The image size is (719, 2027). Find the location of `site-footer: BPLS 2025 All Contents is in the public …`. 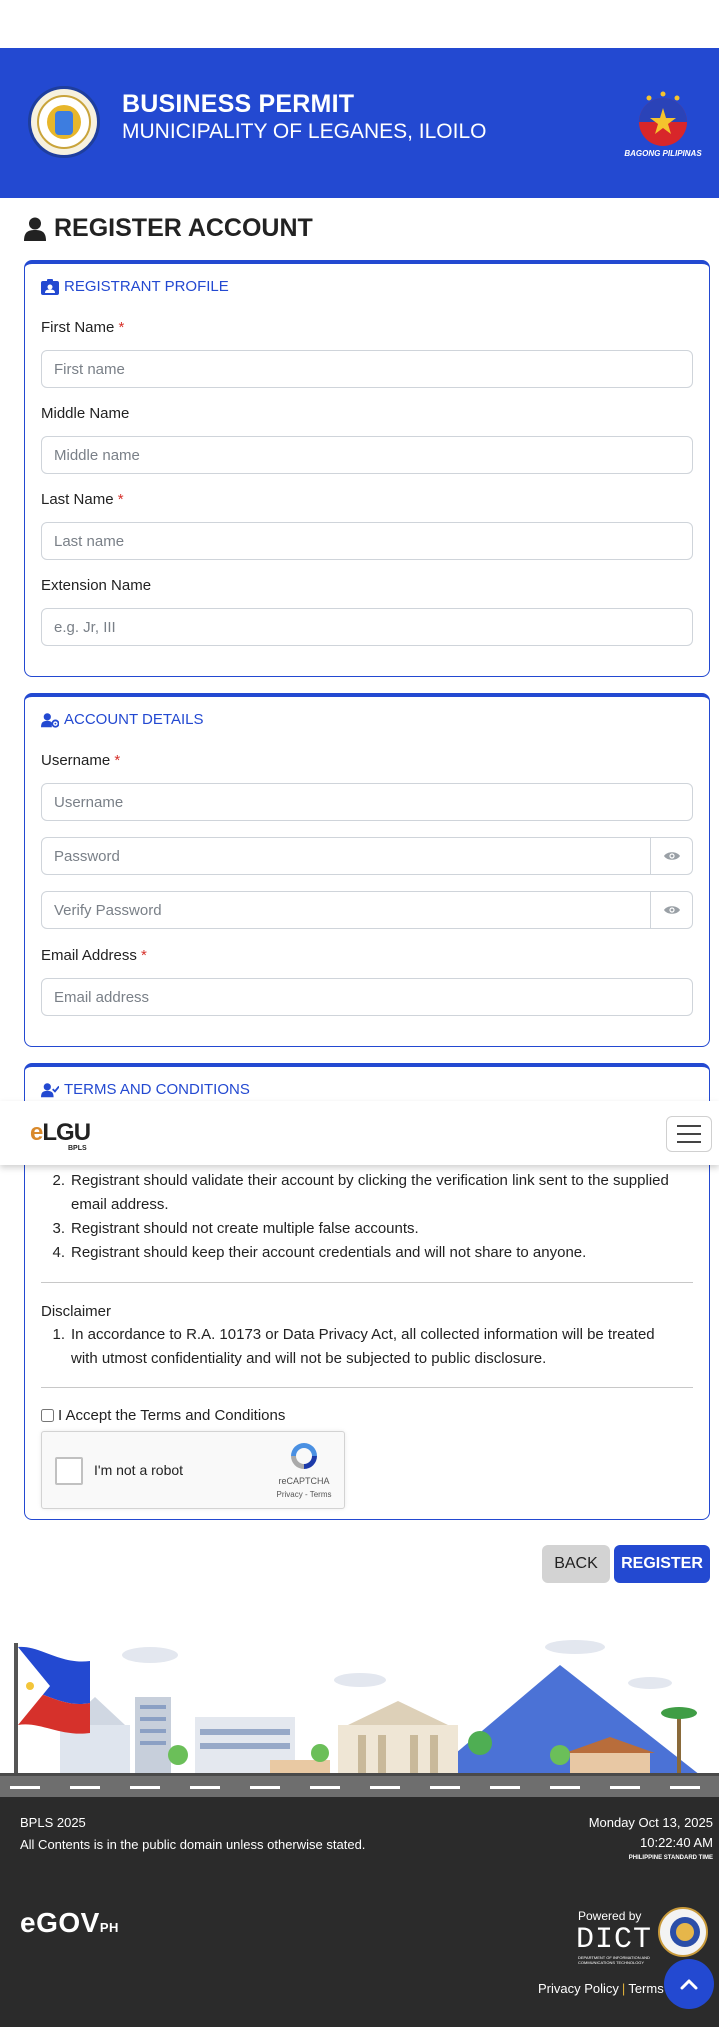

site-footer: BPLS 2025 All Contents is in the public … is located at coordinates (359, 1912).